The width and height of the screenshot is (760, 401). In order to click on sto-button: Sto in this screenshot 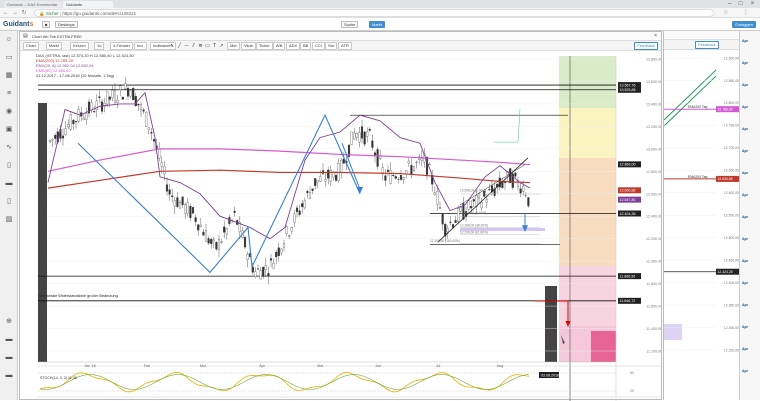, I will do `click(331, 46)`.